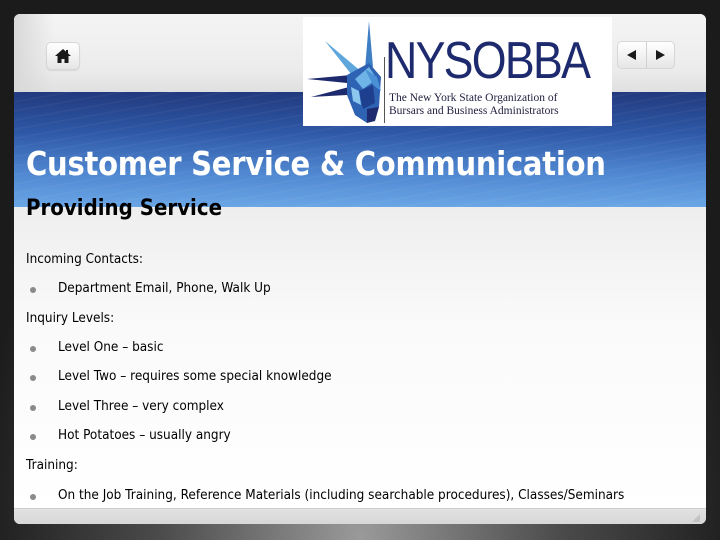  I want to click on section-heading-training: Training:, so click(52, 465).